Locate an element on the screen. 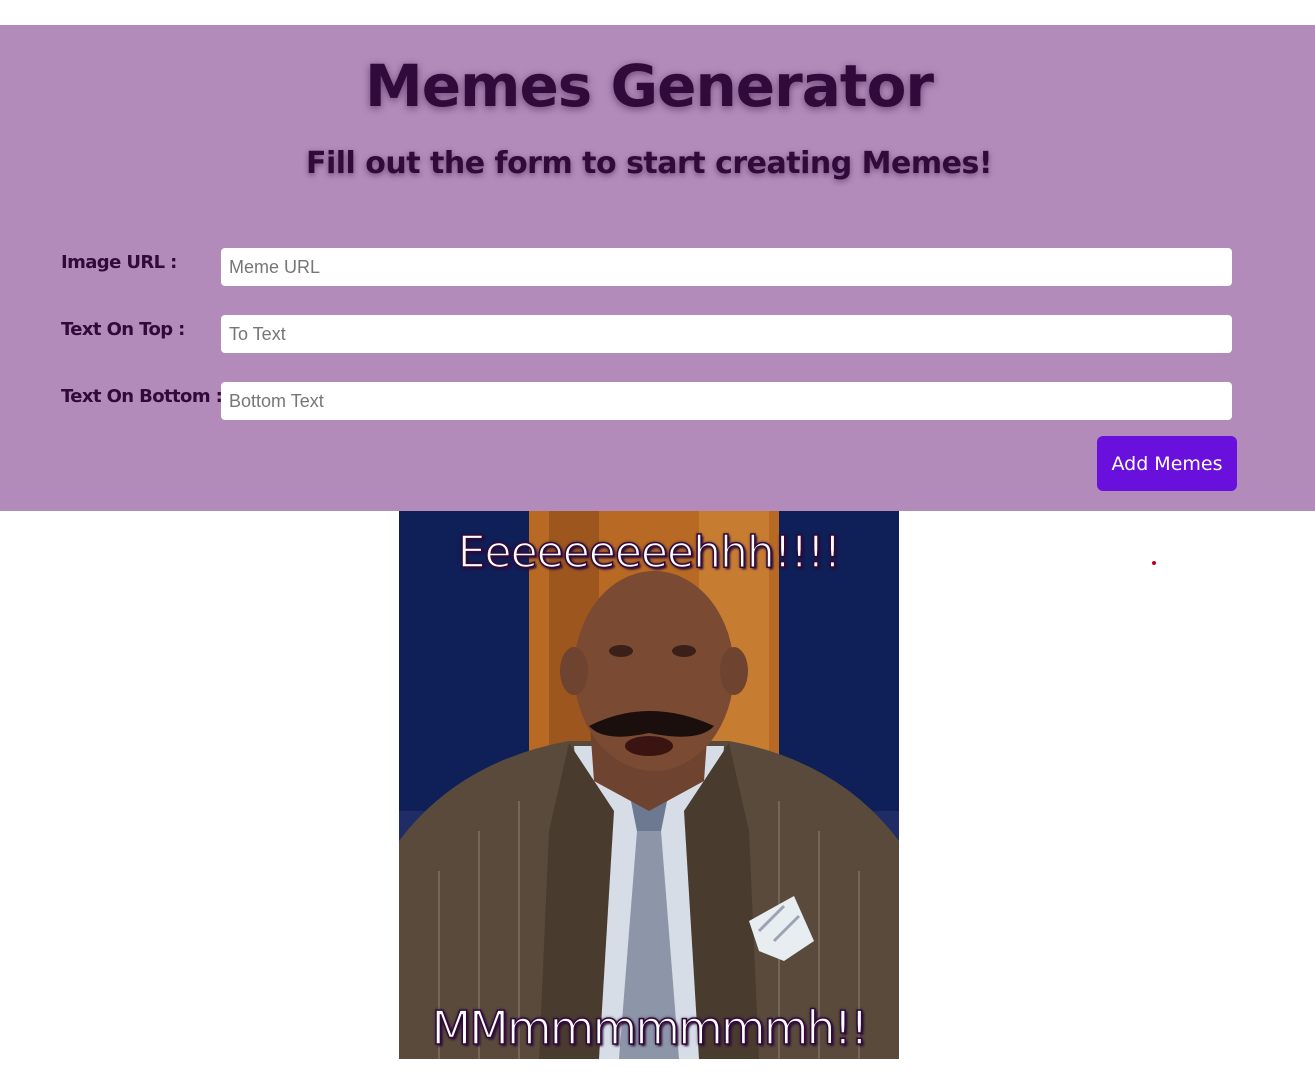  top-text-row: Text On Top : is located at coordinates (646, 334).